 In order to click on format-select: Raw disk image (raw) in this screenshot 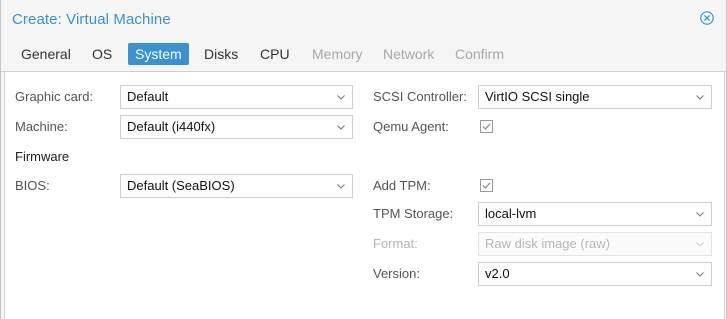, I will do `click(595, 244)`.